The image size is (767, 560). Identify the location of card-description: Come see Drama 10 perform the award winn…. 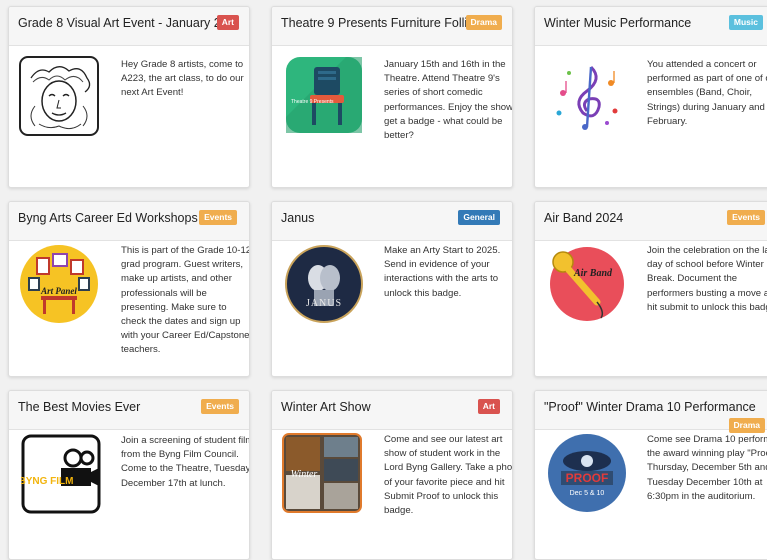
(707, 468).